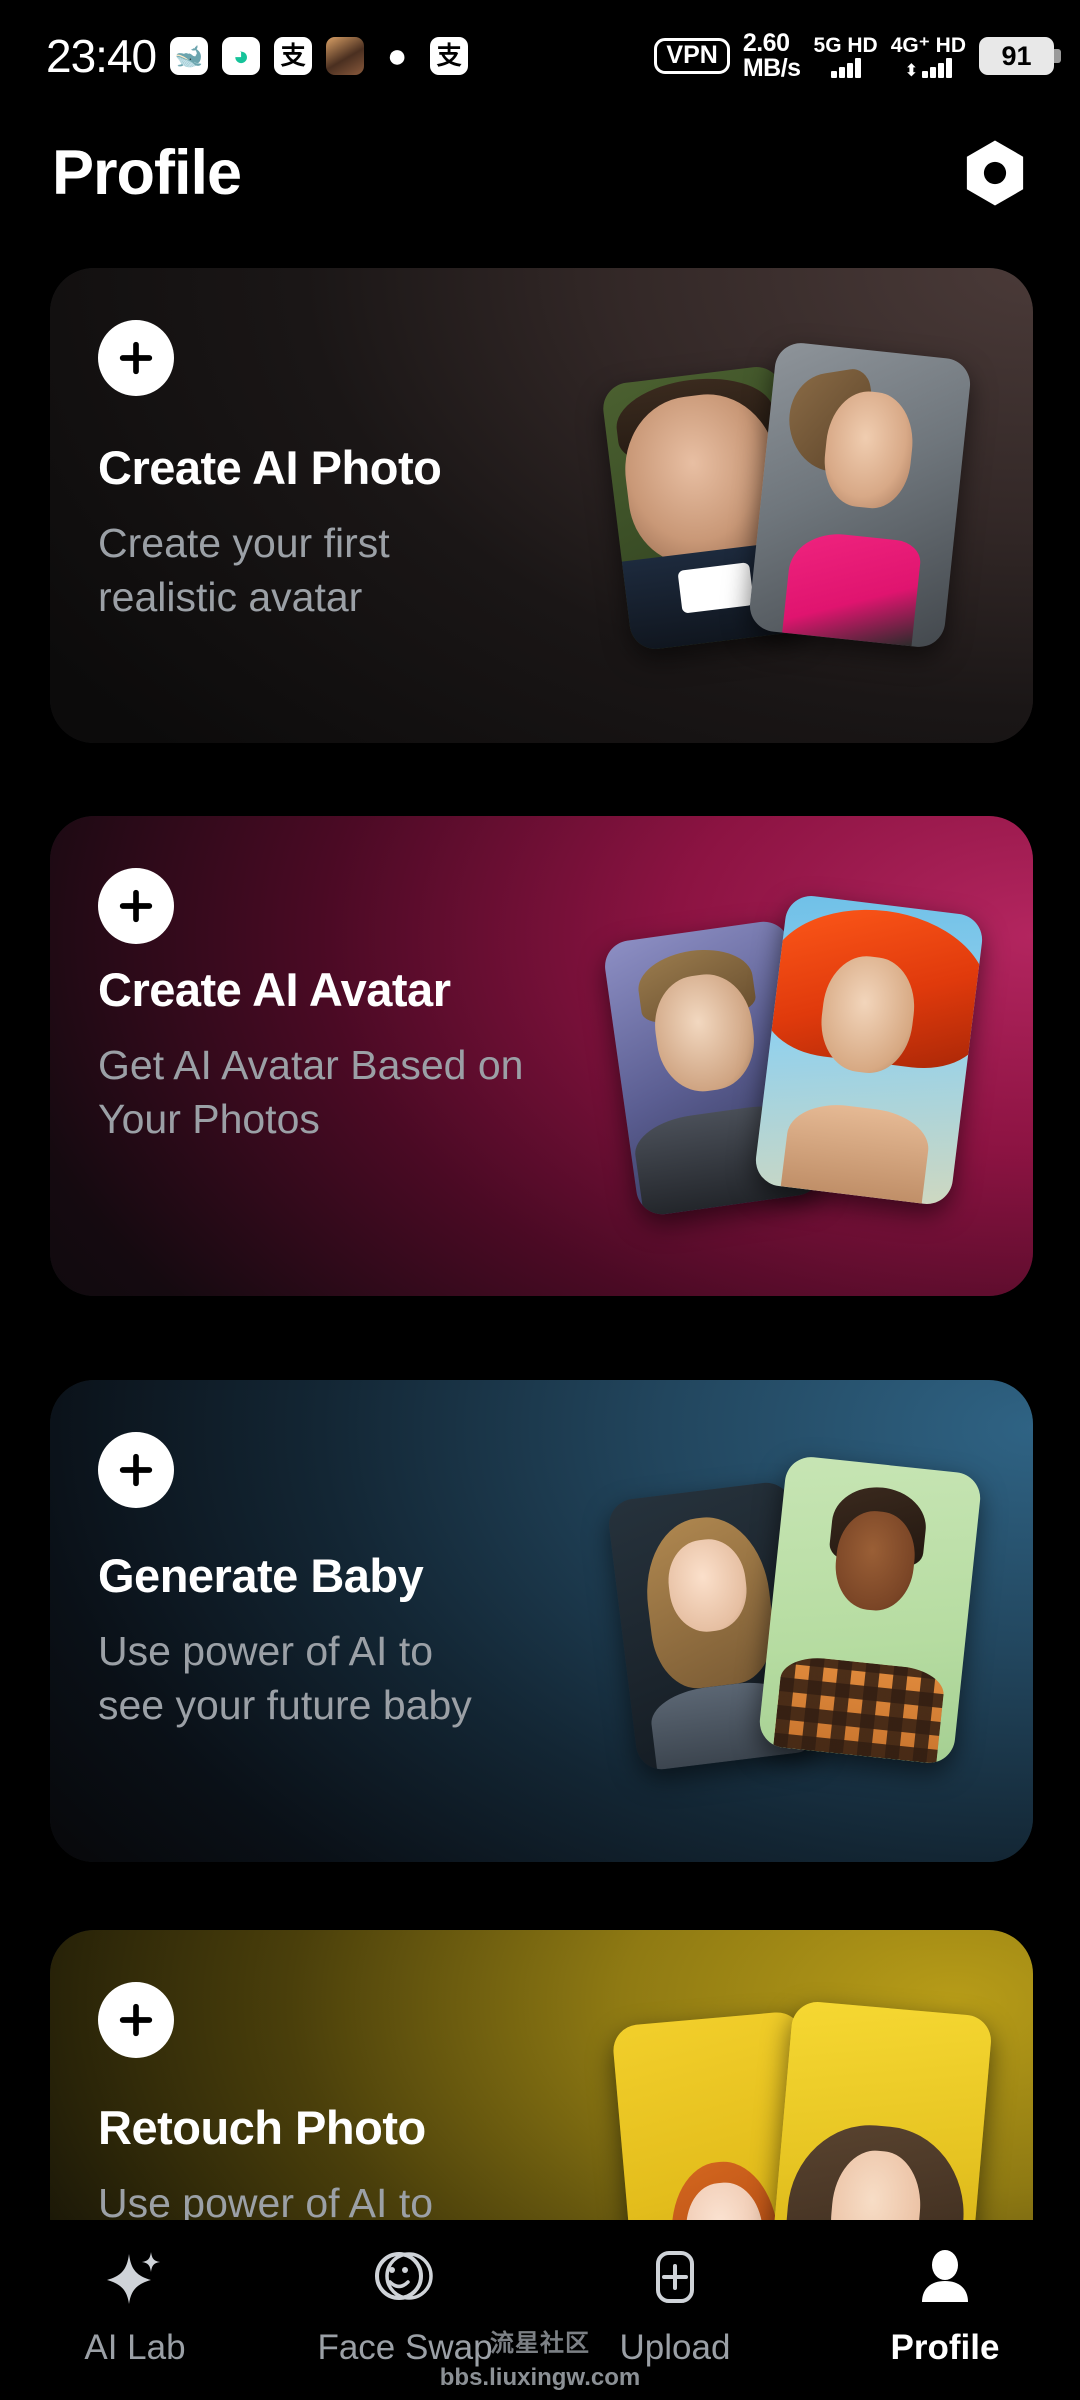 Image resolution: width=1080 pixels, height=2400 pixels. I want to click on nav-label-face-swap: Face Swap, so click(405, 2347).